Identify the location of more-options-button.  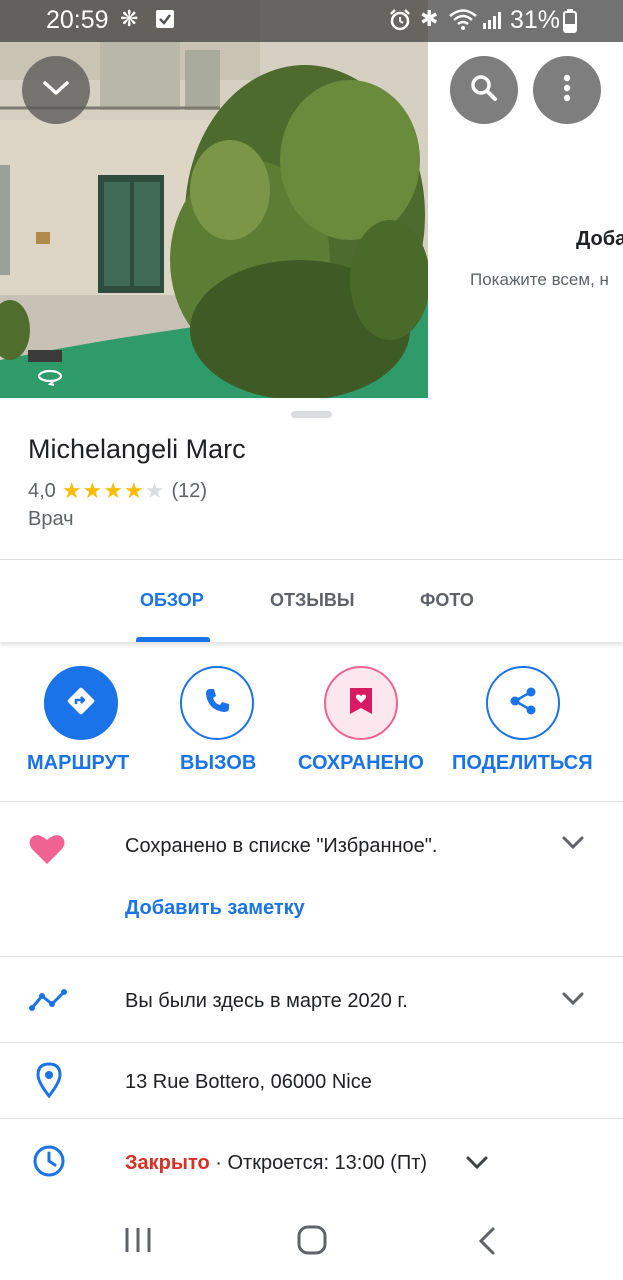
(567, 90).